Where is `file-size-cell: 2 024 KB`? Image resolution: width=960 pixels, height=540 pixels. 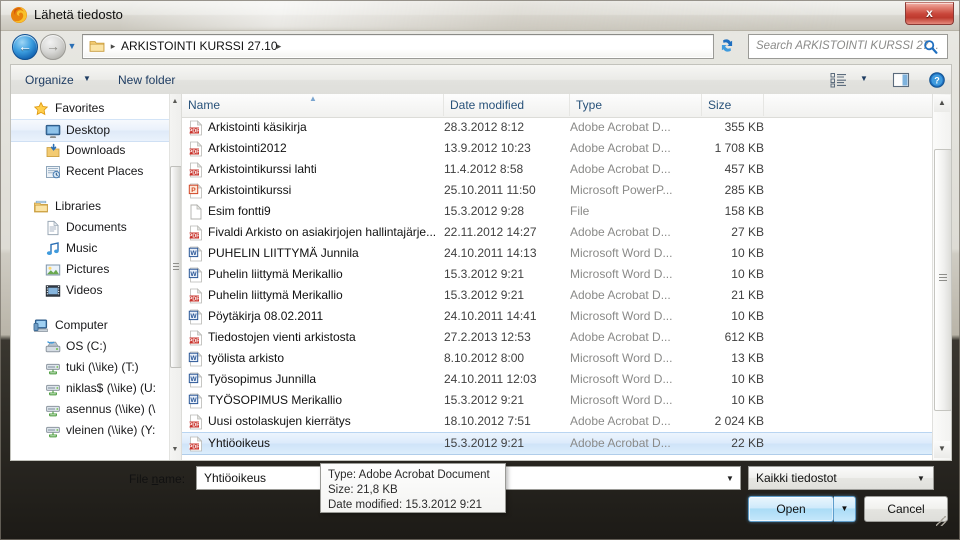 file-size-cell: 2 024 KB is located at coordinates (739, 421).